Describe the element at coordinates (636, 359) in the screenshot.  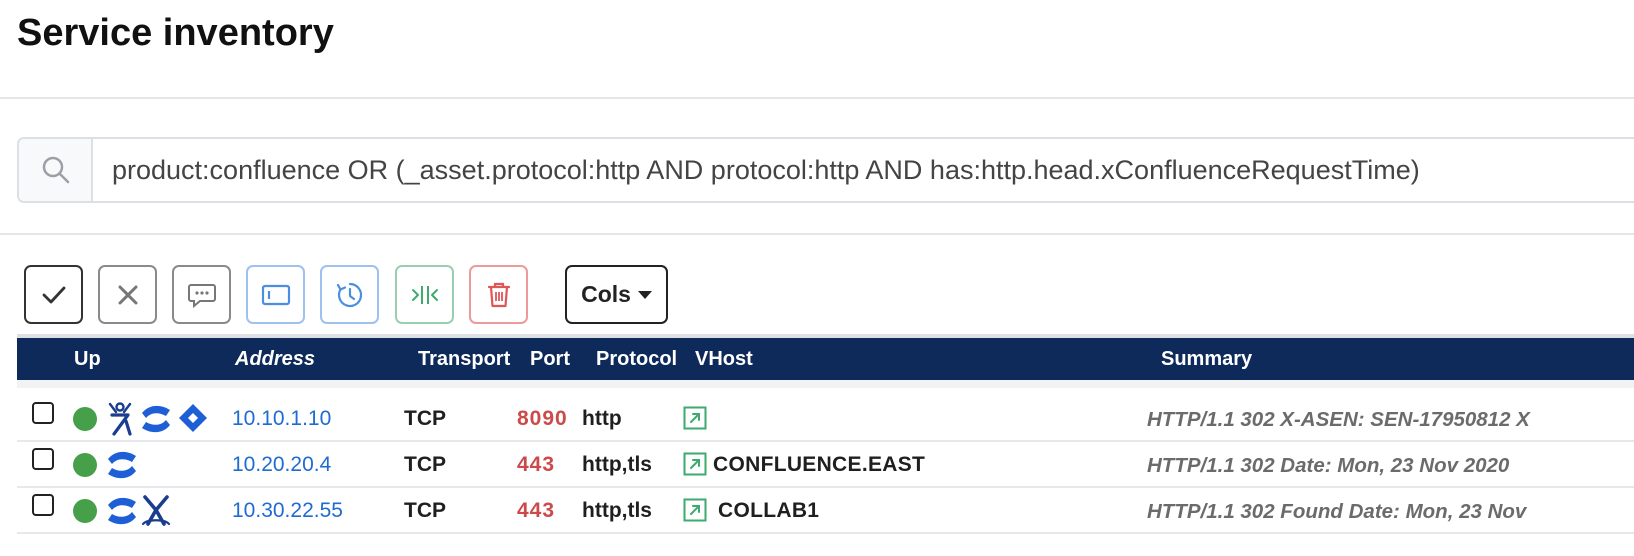
I see `column-header-protocol: Protocol` at that location.